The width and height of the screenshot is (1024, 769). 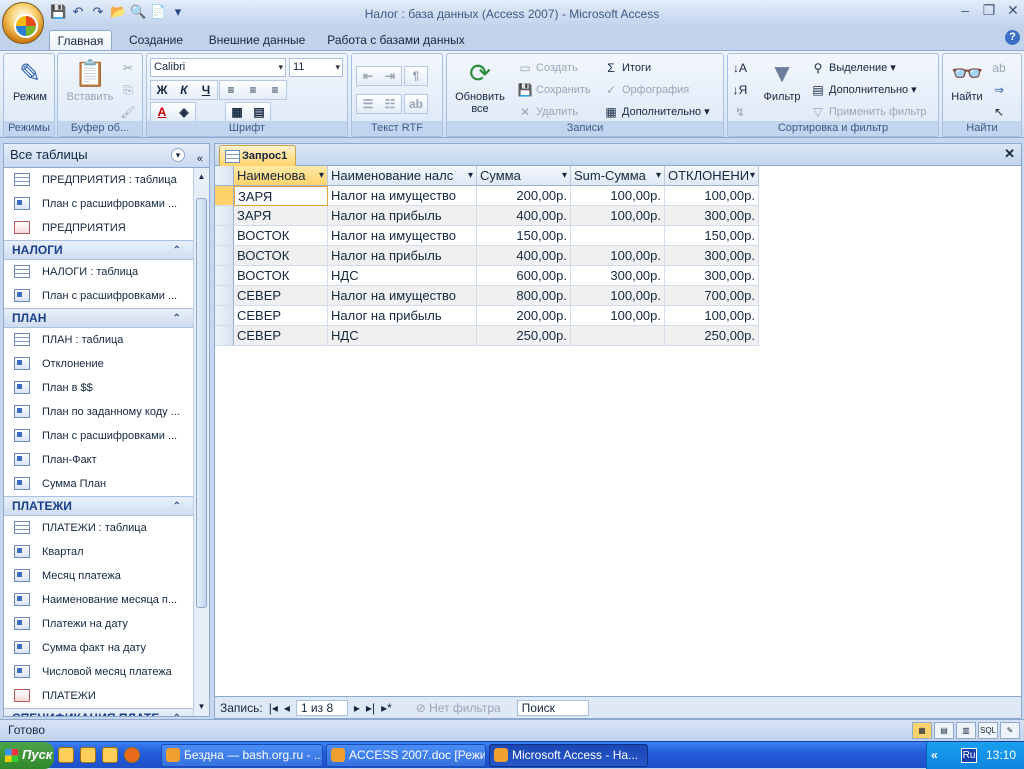 I want to click on pivot-table-icon: ▤, so click(x=944, y=730).